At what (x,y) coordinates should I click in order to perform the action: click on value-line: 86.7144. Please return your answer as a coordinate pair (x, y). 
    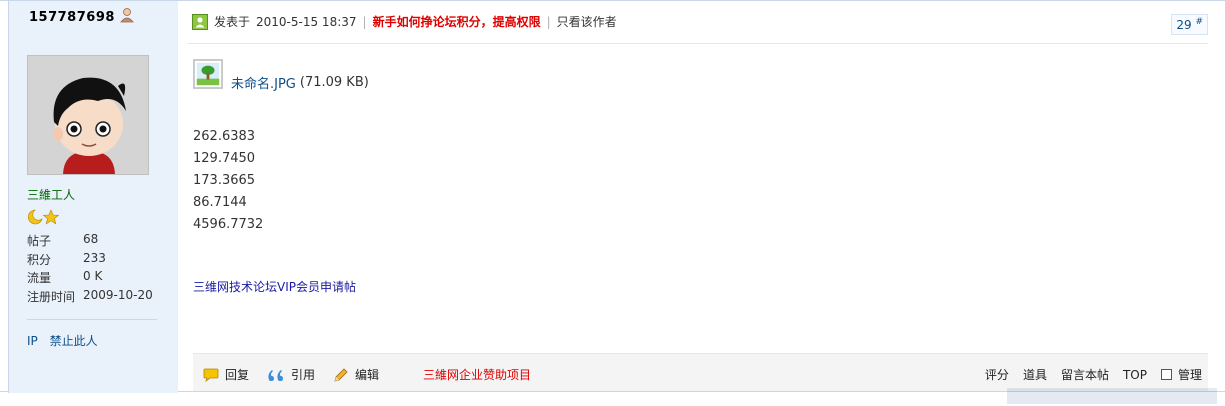
    Looking at the image, I should click on (220, 202).